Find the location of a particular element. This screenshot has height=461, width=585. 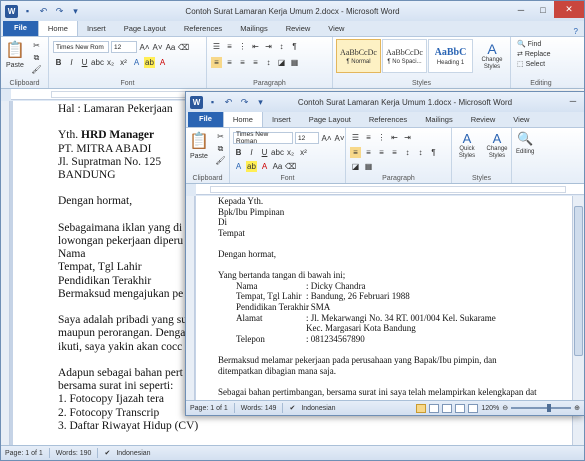

shading-icon: ◪ is located at coordinates (355, 166).